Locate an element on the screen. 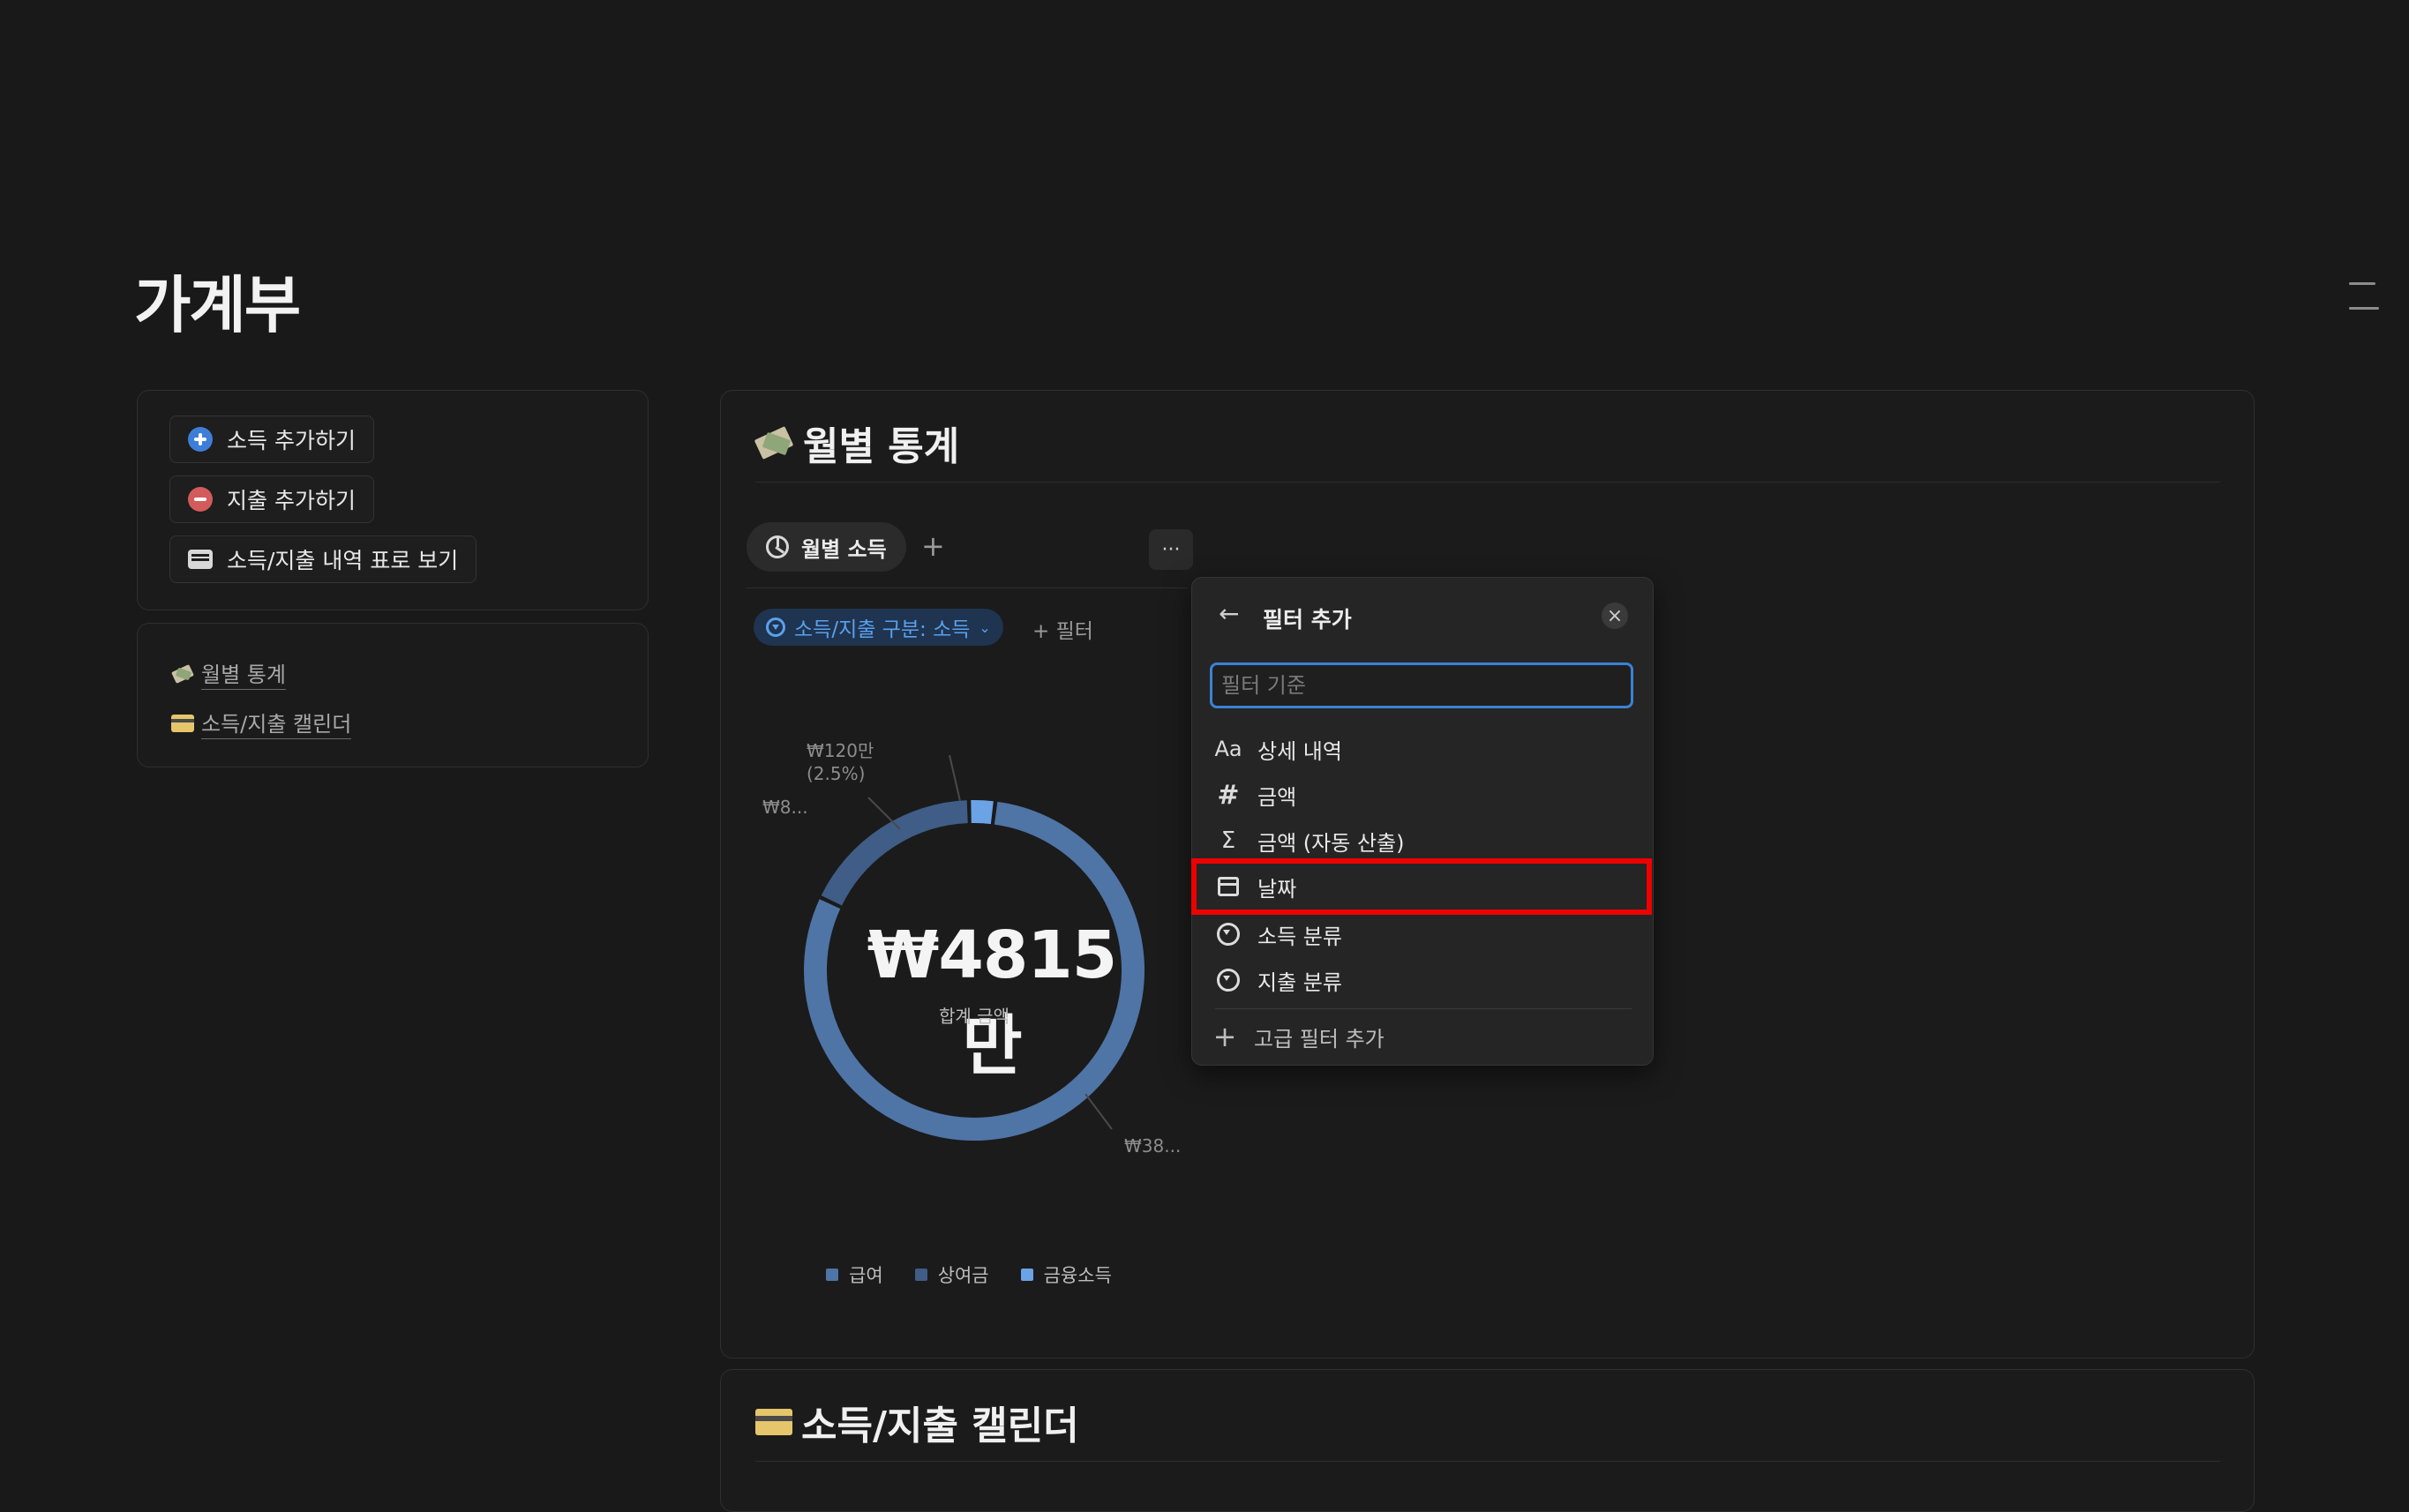 This screenshot has height=1512, width=2409. chart-legend: 급여 상여금 금융소득 is located at coordinates (969, 1274).